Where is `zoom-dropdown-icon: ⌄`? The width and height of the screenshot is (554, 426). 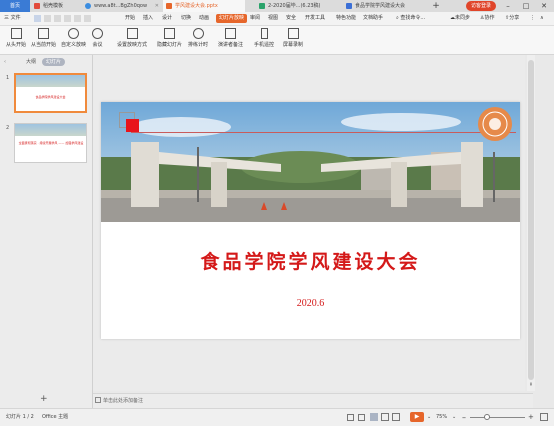 zoom-dropdown-icon: ⌄ is located at coordinates (454, 417).